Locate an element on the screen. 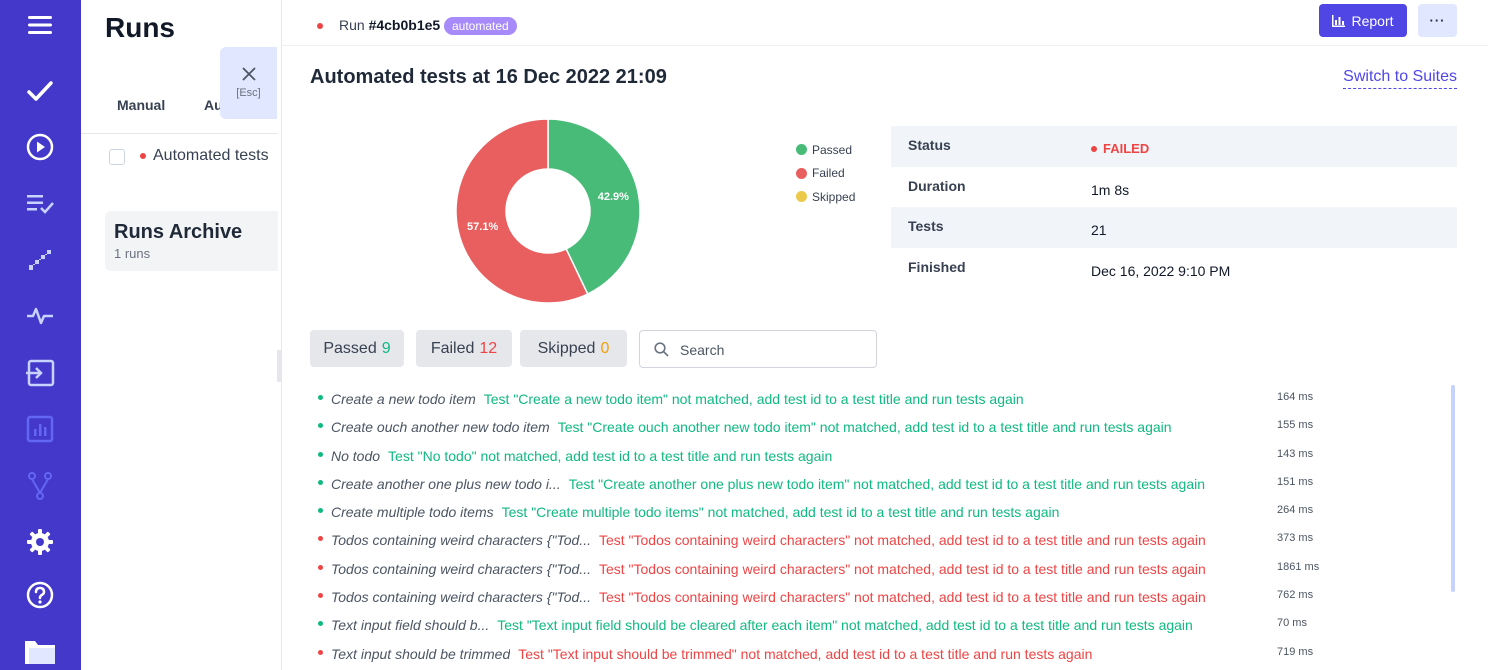  run-id: #4cb0b1e5 is located at coordinates (404, 25).